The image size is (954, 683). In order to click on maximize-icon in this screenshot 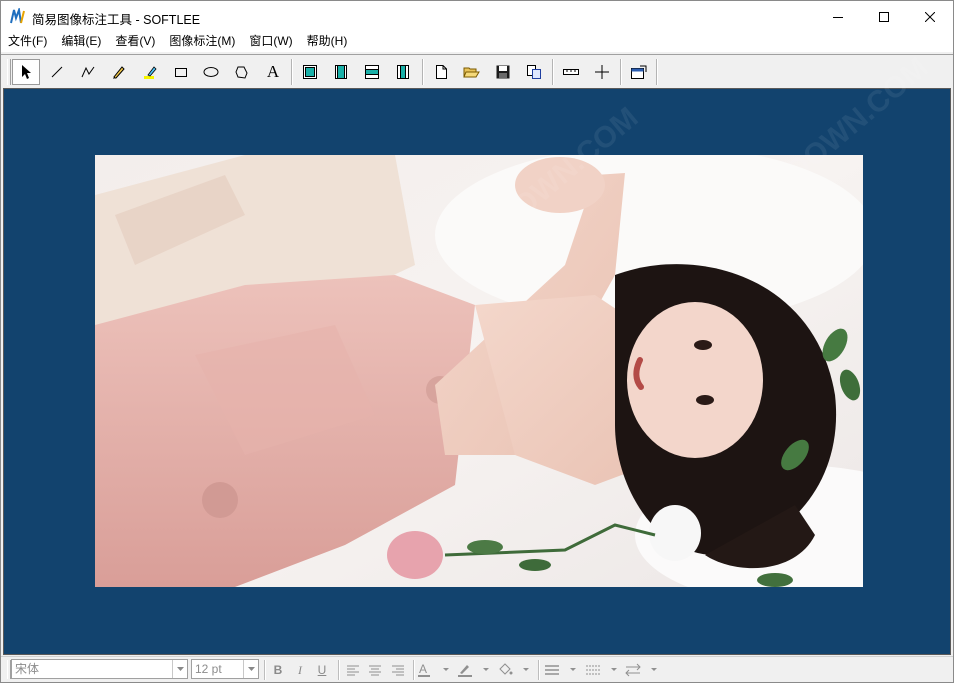, I will do `click(884, 16)`.